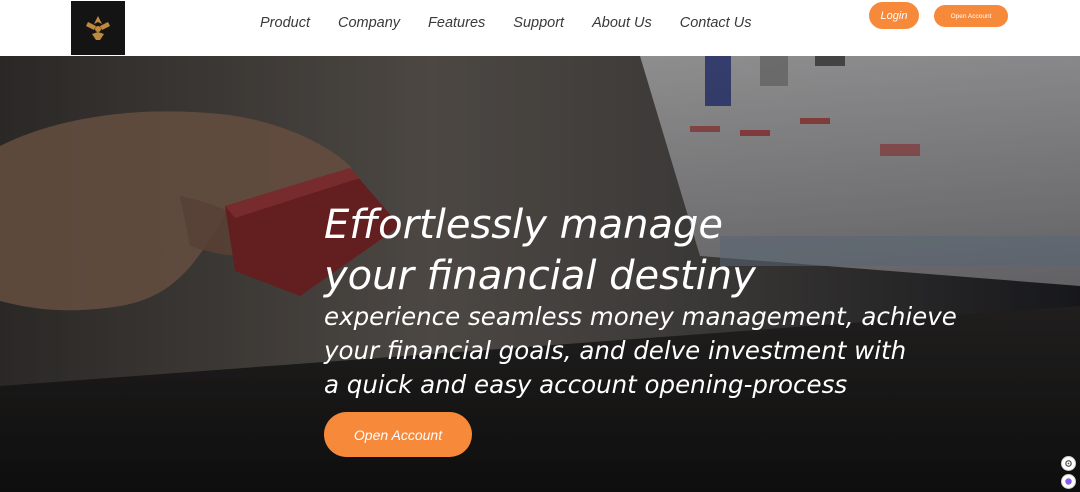  I want to click on hero-title-line-1: Effortlessly manage, so click(523, 225).